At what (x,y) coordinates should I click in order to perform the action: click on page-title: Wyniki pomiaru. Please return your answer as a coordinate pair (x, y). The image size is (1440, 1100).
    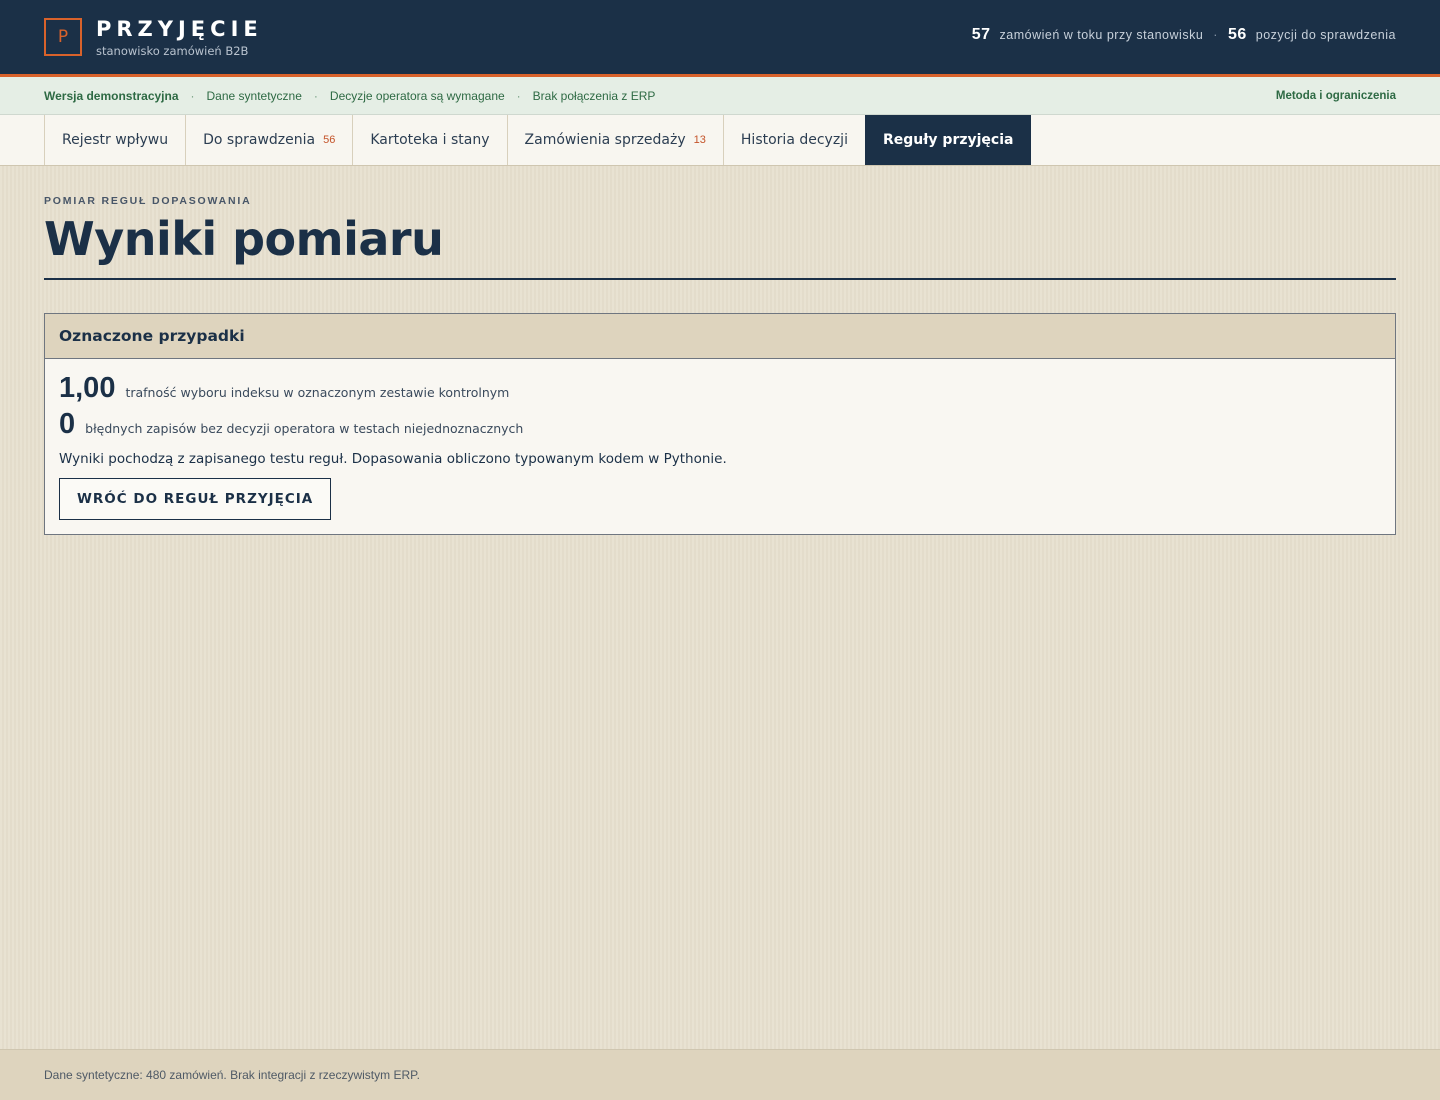
    Looking at the image, I should click on (720, 245).